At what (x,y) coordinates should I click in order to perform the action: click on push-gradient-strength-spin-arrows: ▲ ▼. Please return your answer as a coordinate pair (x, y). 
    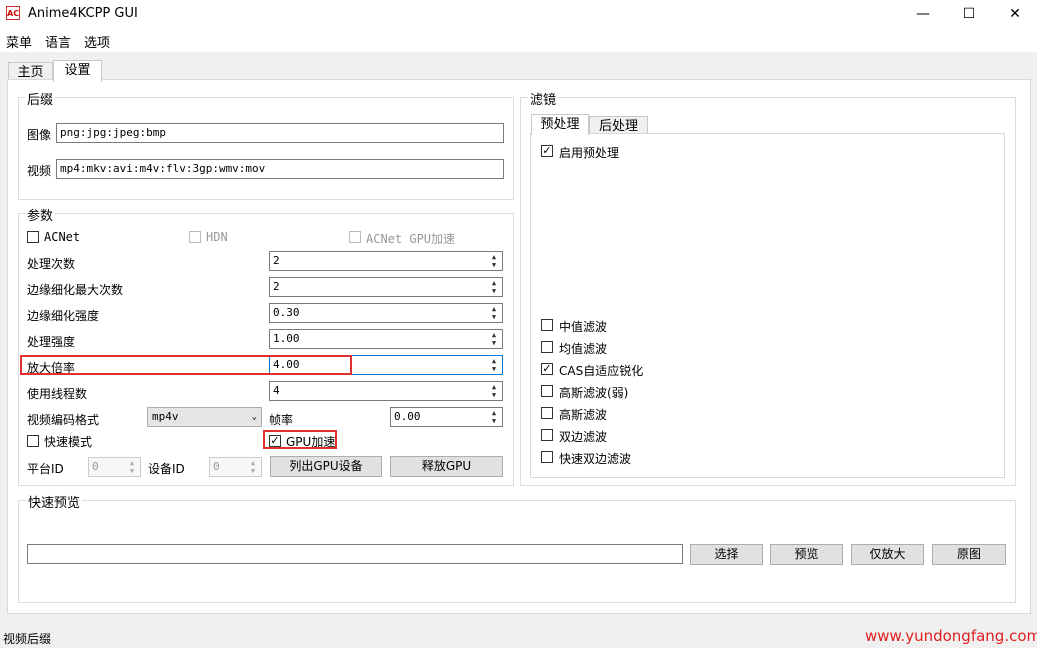
    Looking at the image, I should click on (494, 339).